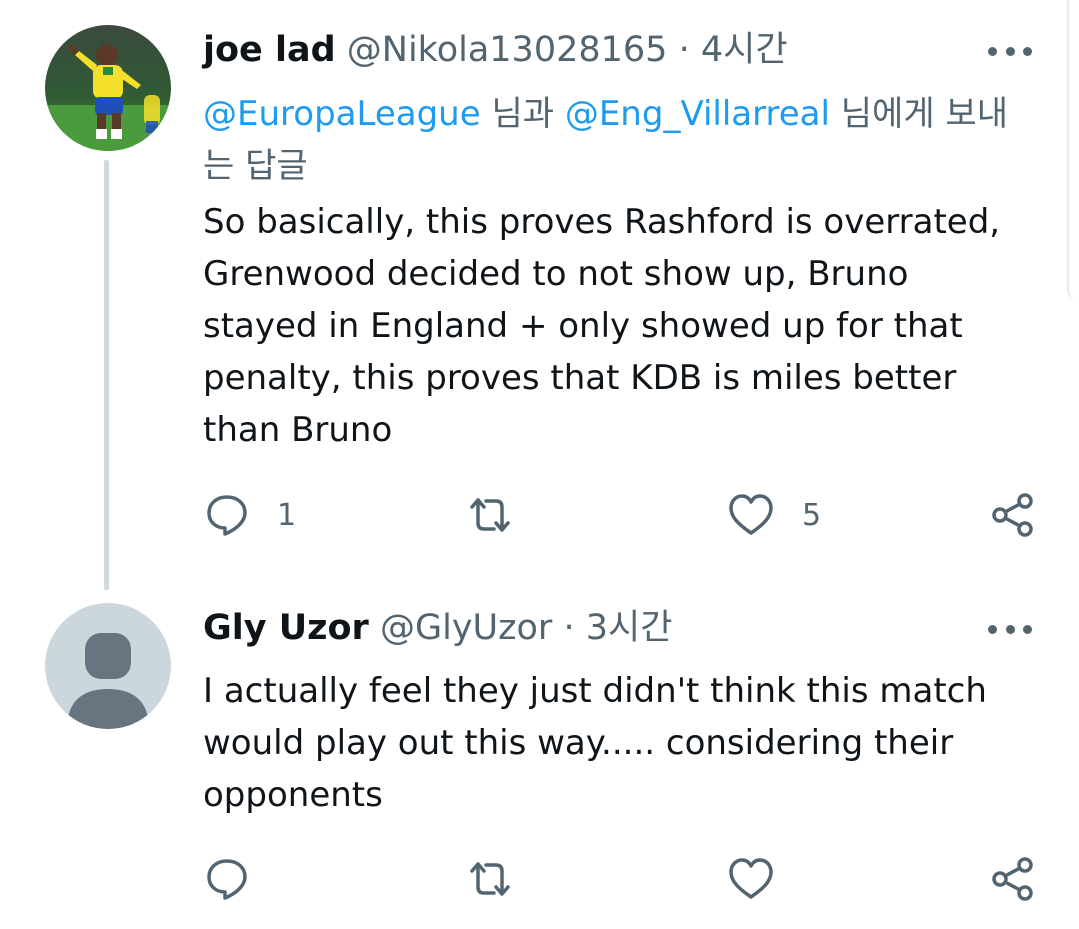 The width and height of the screenshot is (1079, 929). I want to click on user-handle: @GlyUzor, so click(466, 628).